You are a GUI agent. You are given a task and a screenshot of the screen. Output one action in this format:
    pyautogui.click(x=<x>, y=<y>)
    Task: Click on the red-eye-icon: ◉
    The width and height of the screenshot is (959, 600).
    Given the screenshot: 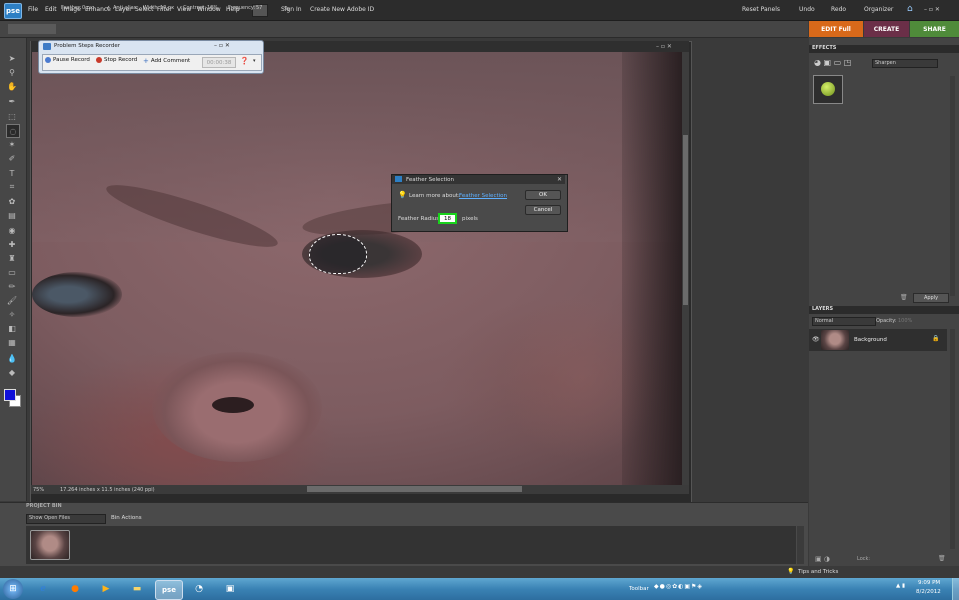 What is the action you would take?
    pyautogui.click(x=12, y=230)
    